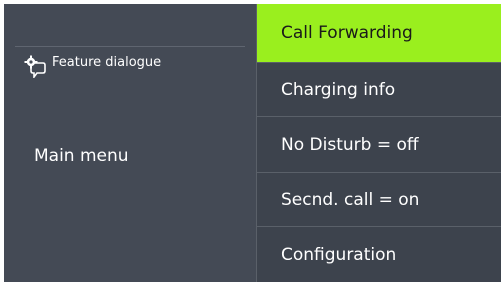  What do you see at coordinates (379, 33) in the screenshot?
I see `menu-item-call-forwarding: Call Forwarding` at bounding box center [379, 33].